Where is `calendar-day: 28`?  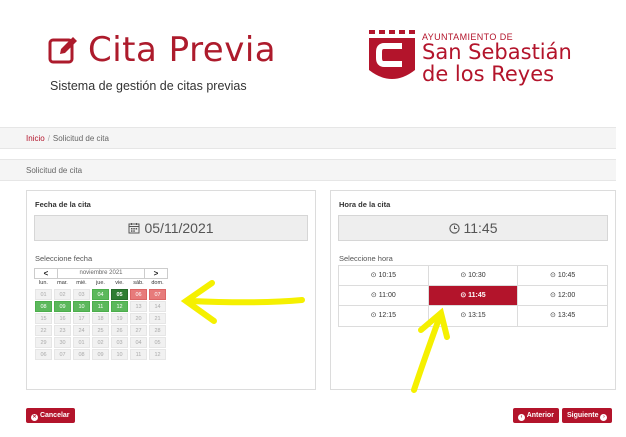
calendar-day: 28 is located at coordinates (157, 330).